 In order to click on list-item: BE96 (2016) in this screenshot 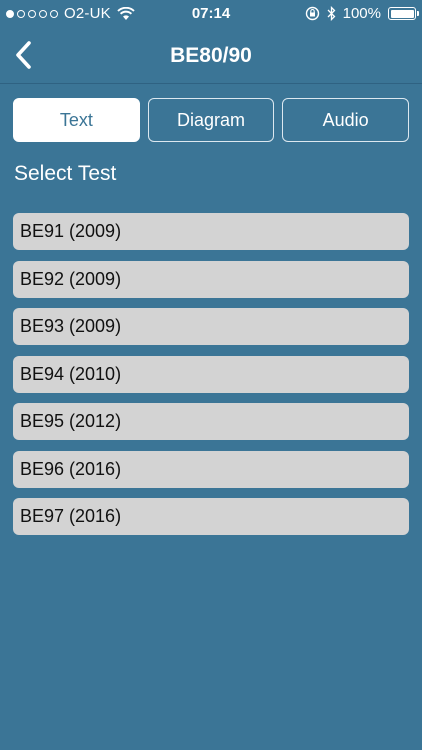, I will do `click(211, 469)`.